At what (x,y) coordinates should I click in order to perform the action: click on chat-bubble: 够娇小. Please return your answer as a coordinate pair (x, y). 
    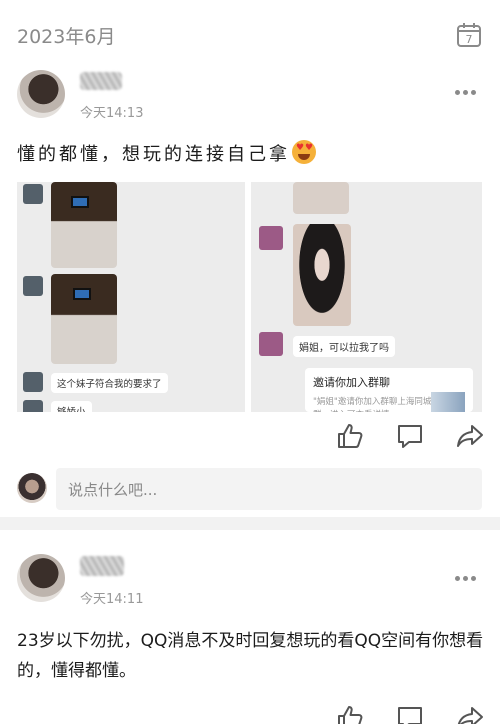
    Looking at the image, I should click on (71, 406).